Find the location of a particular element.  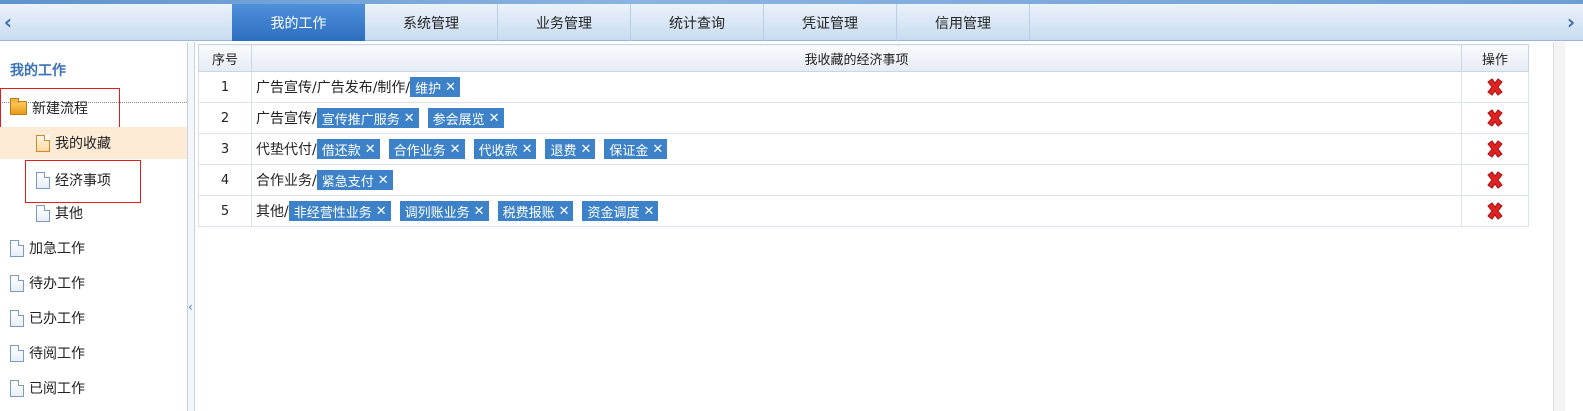

item-tag-label: 退费 is located at coordinates (563, 151).